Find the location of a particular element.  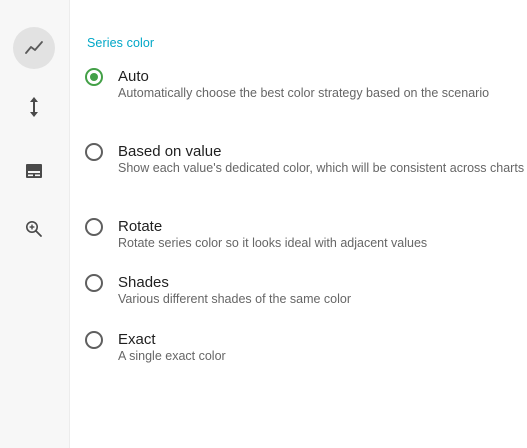

option-label: Shades is located at coordinates (143, 282).